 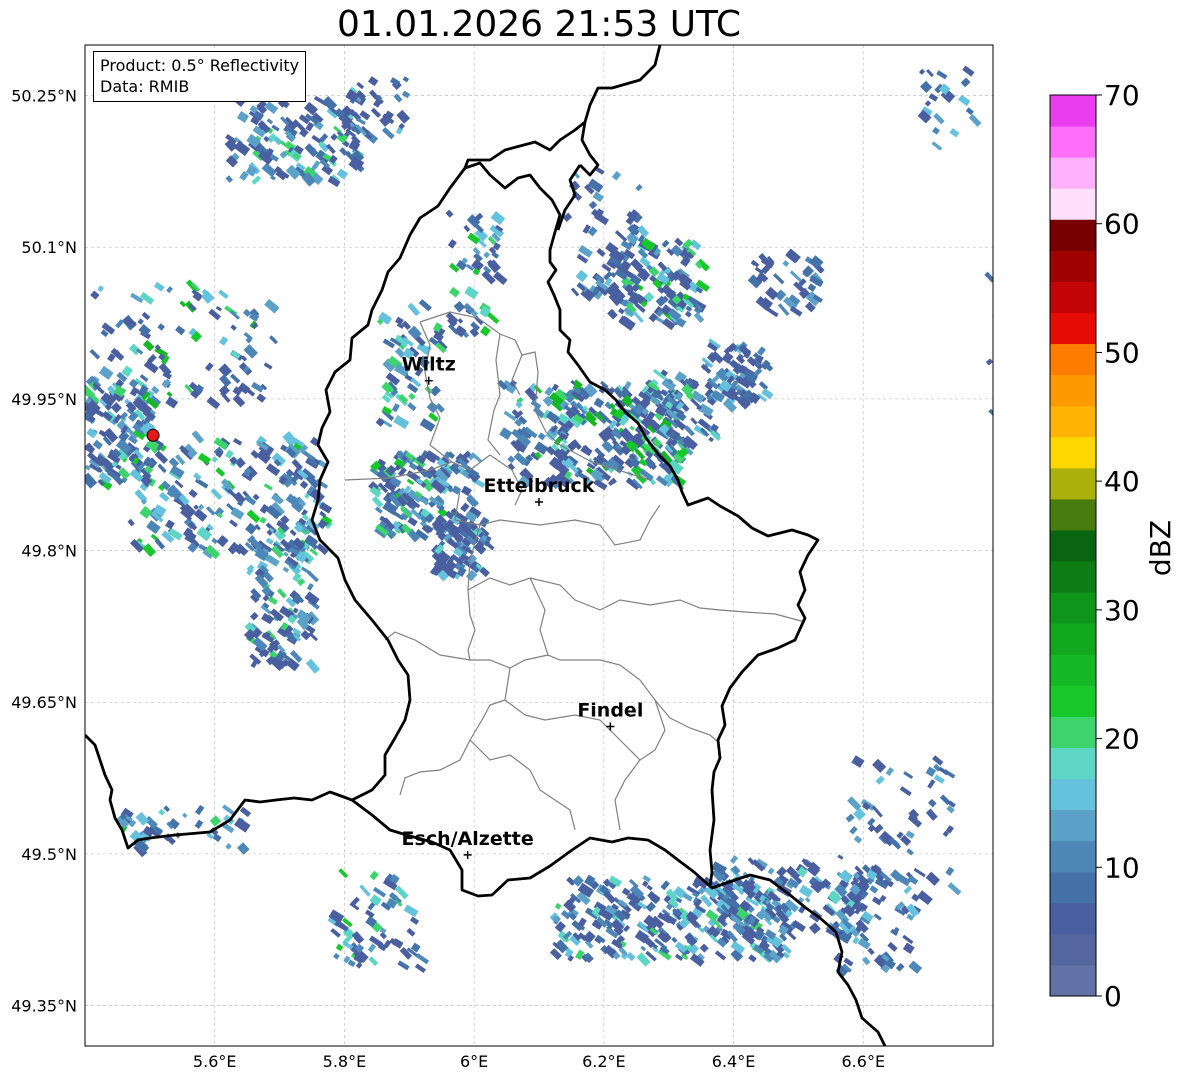 What do you see at coordinates (604, 1061) in the screenshot?
I see `x-tick-label: 6.2°E` at bounding box center [604, 1061].